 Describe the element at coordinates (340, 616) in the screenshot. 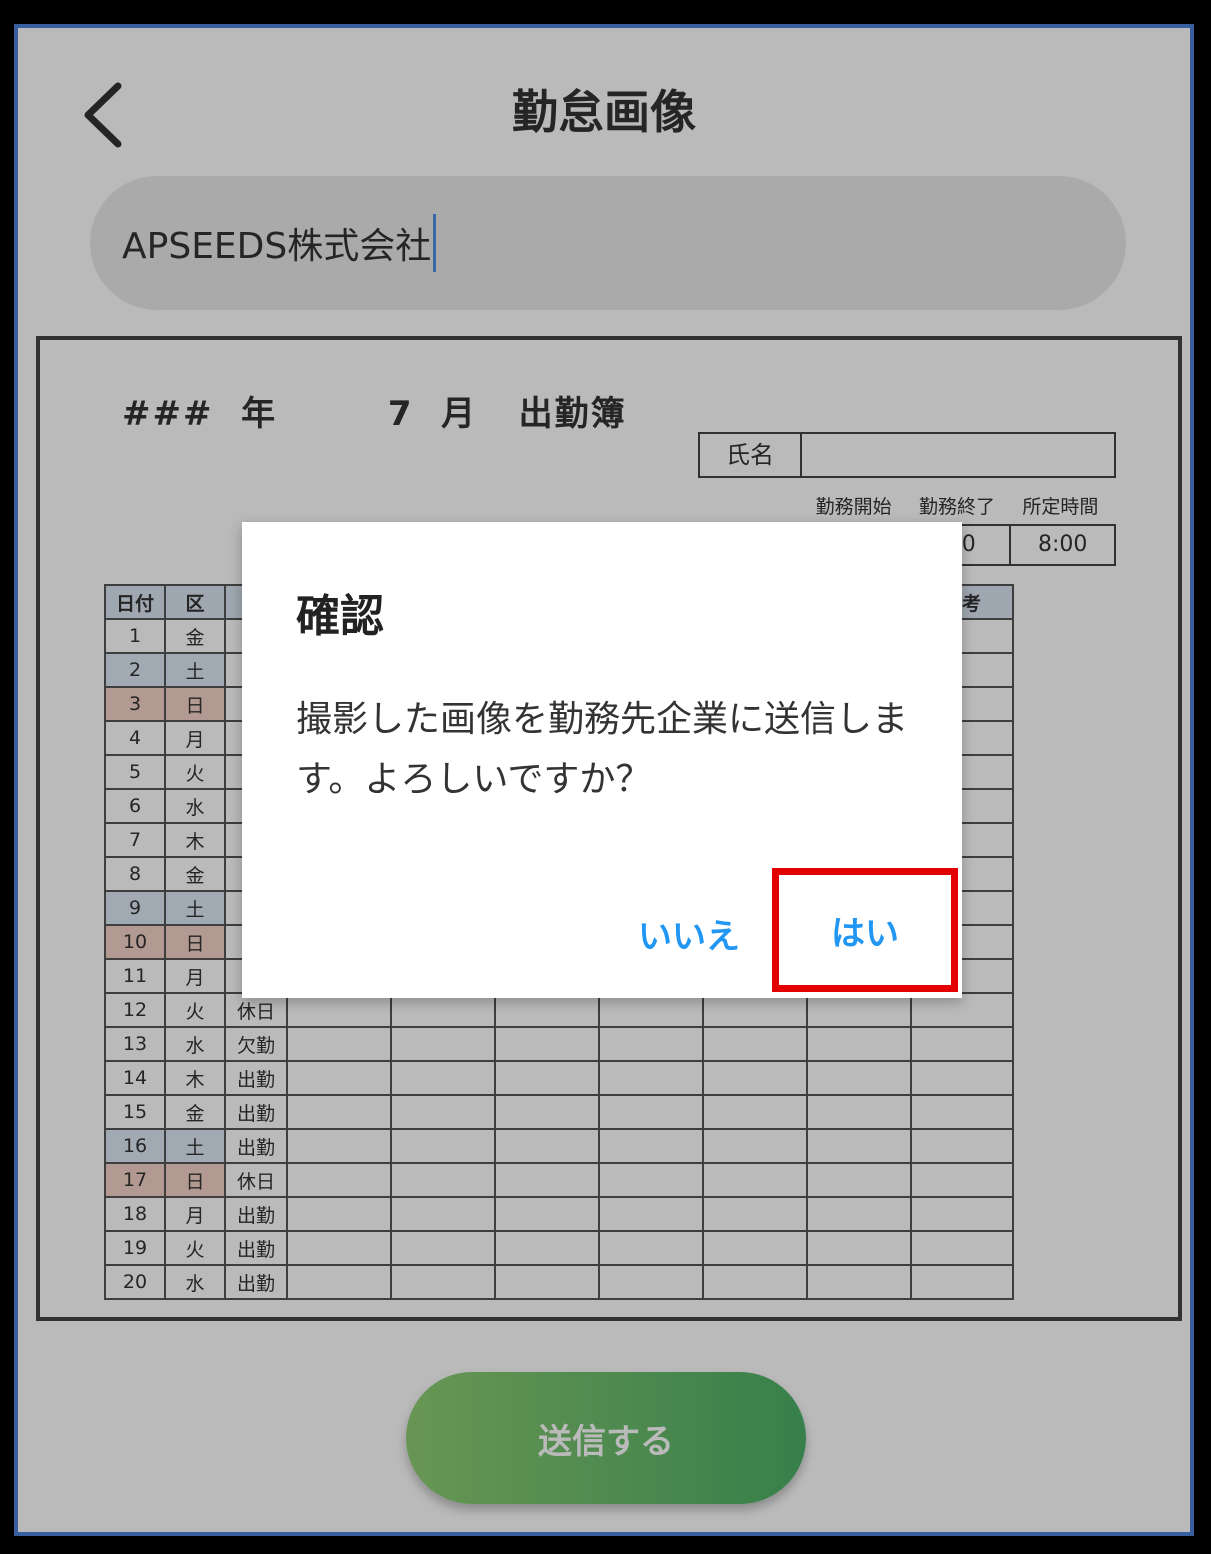

I see `dialog-title: 確認` at that location.